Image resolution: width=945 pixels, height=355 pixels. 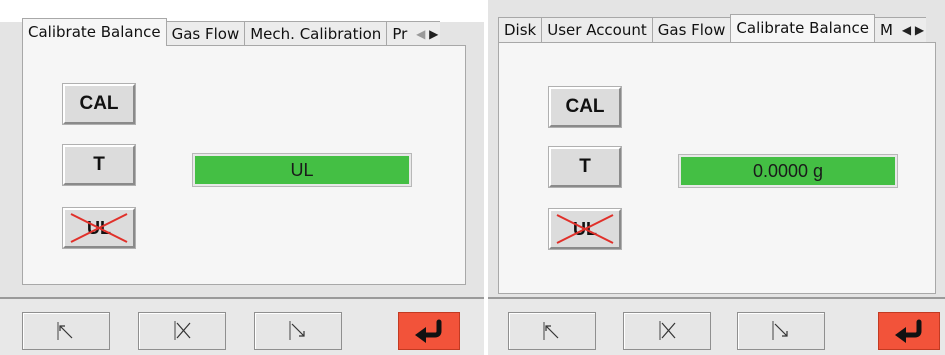 I want to click on tab-user-account: User Account, so click(x=597, y=29).